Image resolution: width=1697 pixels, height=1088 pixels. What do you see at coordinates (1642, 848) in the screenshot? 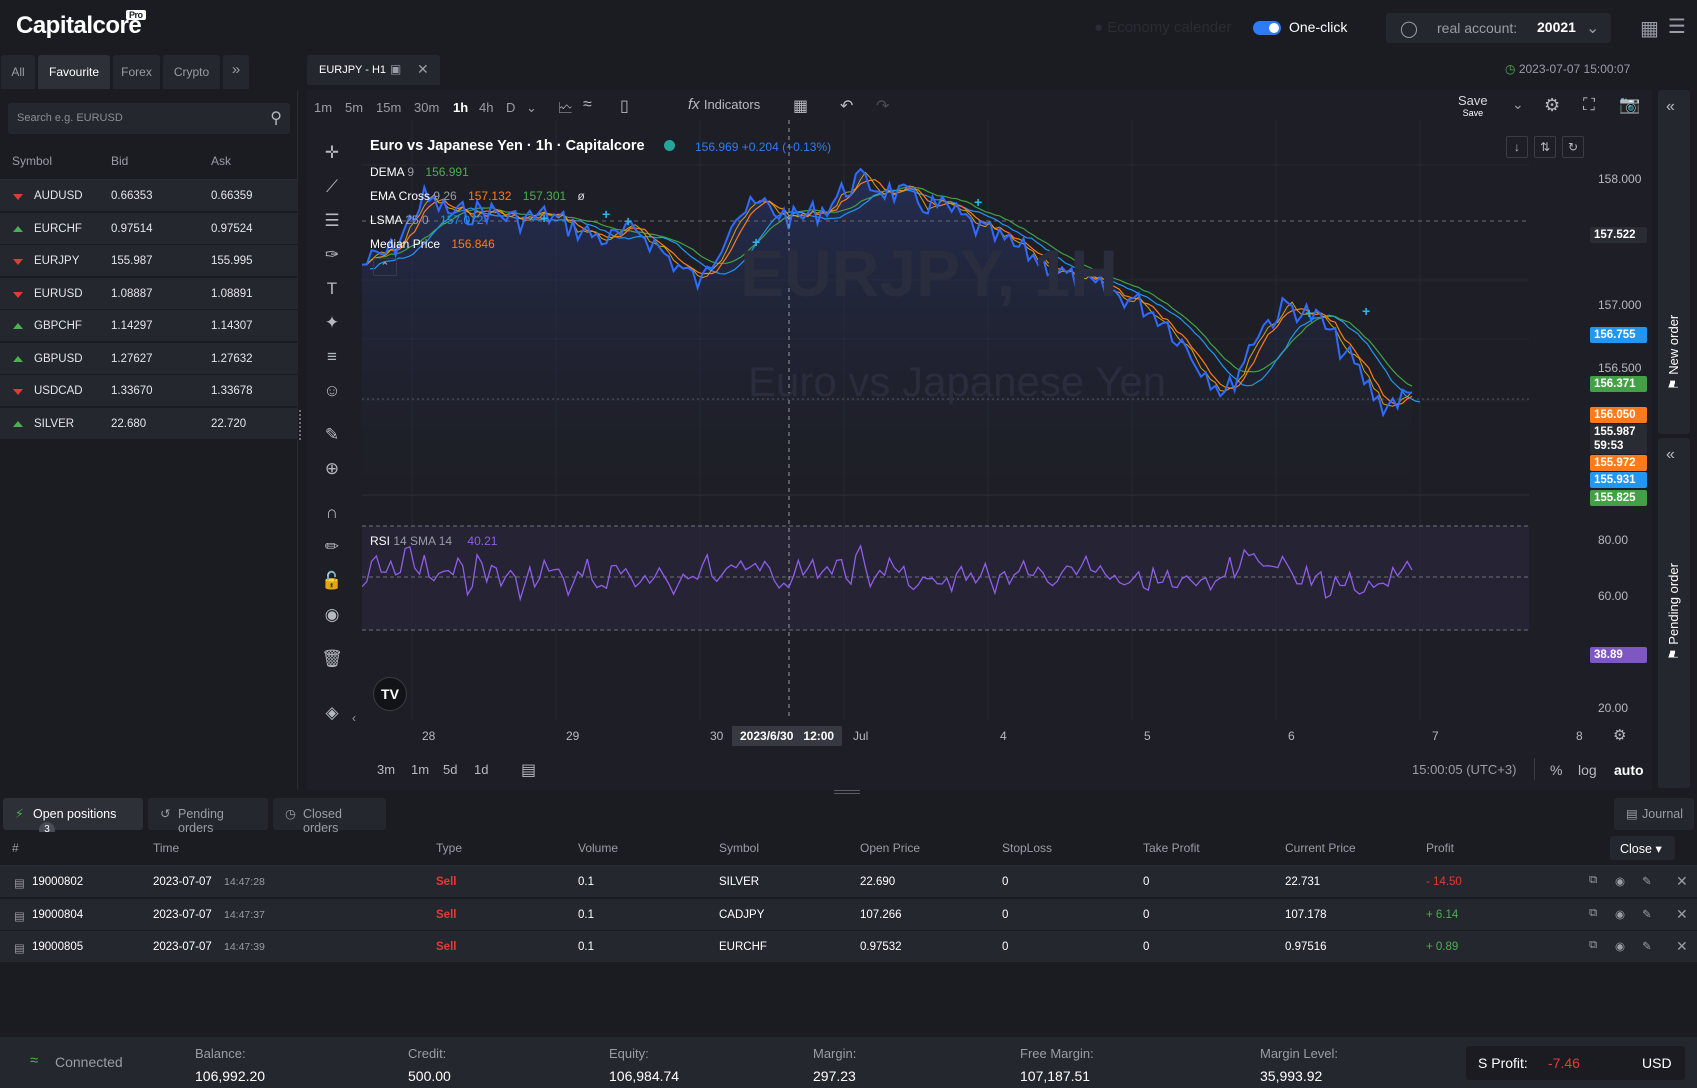
I see `close-all-dropdown: Close ▾` at bounding box center [1642, 848].